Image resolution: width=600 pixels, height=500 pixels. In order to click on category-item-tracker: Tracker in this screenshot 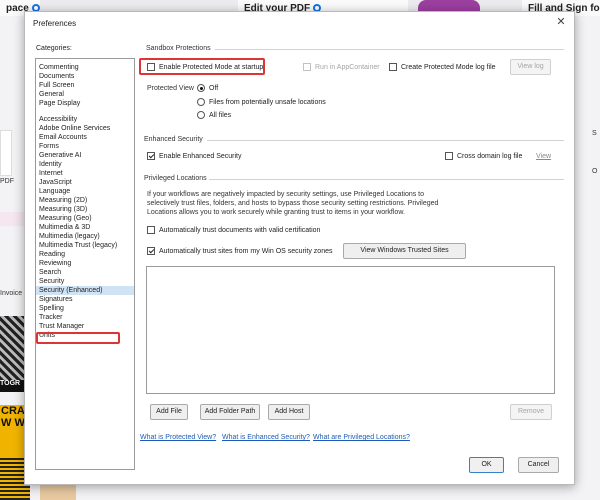, I will do `click(85, 317)`.